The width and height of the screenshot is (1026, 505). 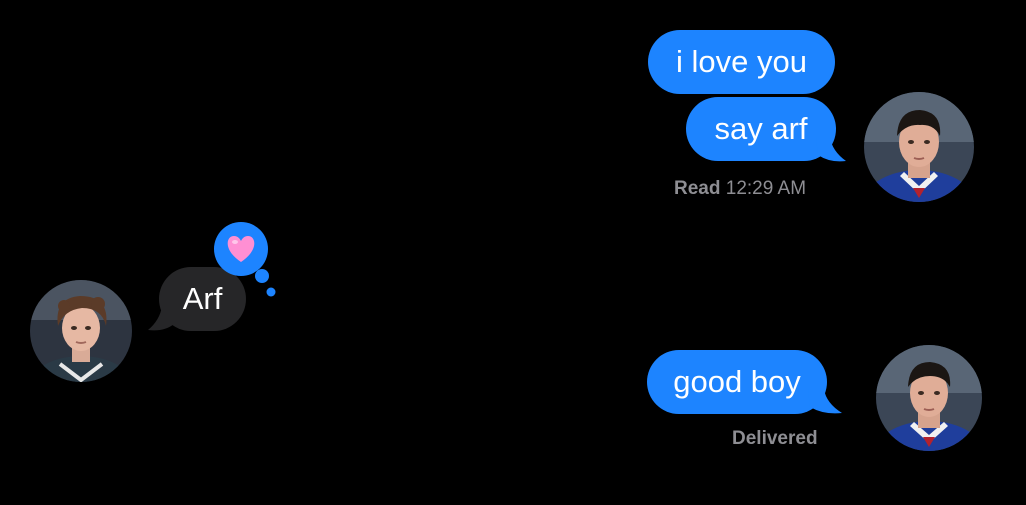 I want to click on delivered-status: Delivered, so click(x=775, y=439).